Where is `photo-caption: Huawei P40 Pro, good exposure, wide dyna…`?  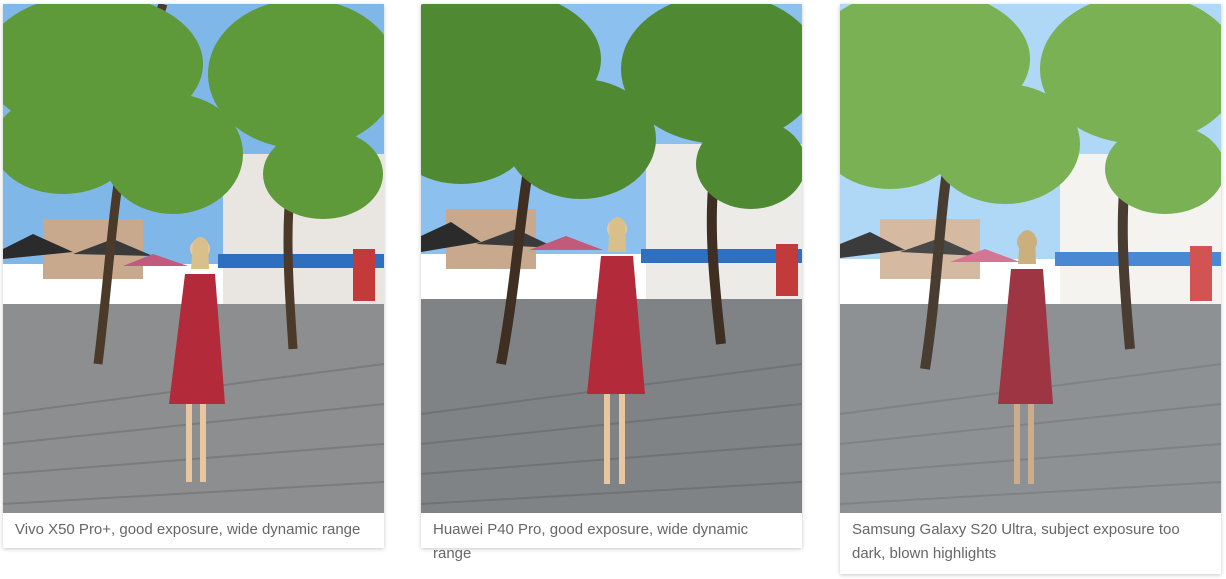
photo-caption: Huawei P40 Pro, good exposure, wide dyna… is located at coordinates (611, 537).